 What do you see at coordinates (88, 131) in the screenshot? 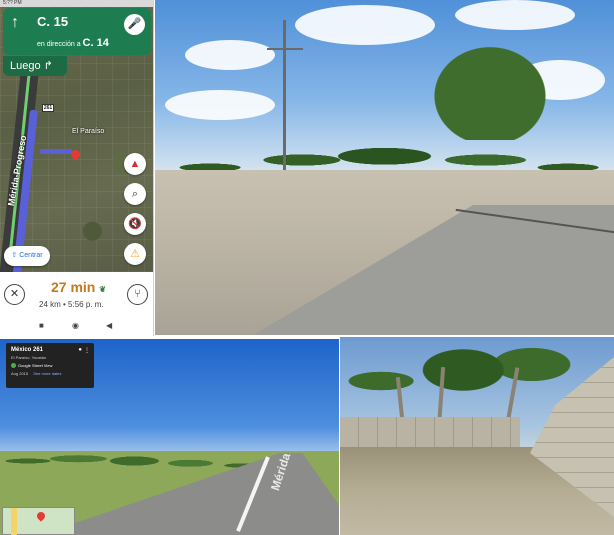
I see `map-place-label: El Paraíso` at bounding box center [88, 131].